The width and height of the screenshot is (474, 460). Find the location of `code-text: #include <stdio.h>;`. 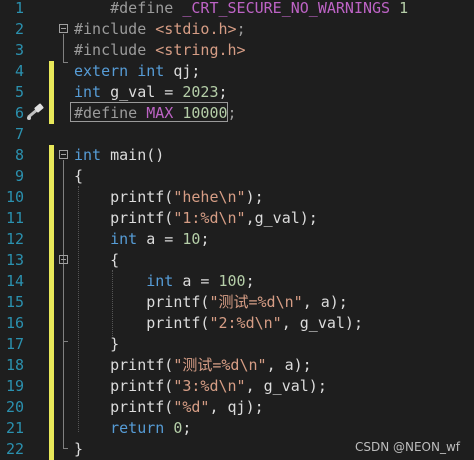

code-text: #include <stdio.h>; is located at coordinates (160, 29).